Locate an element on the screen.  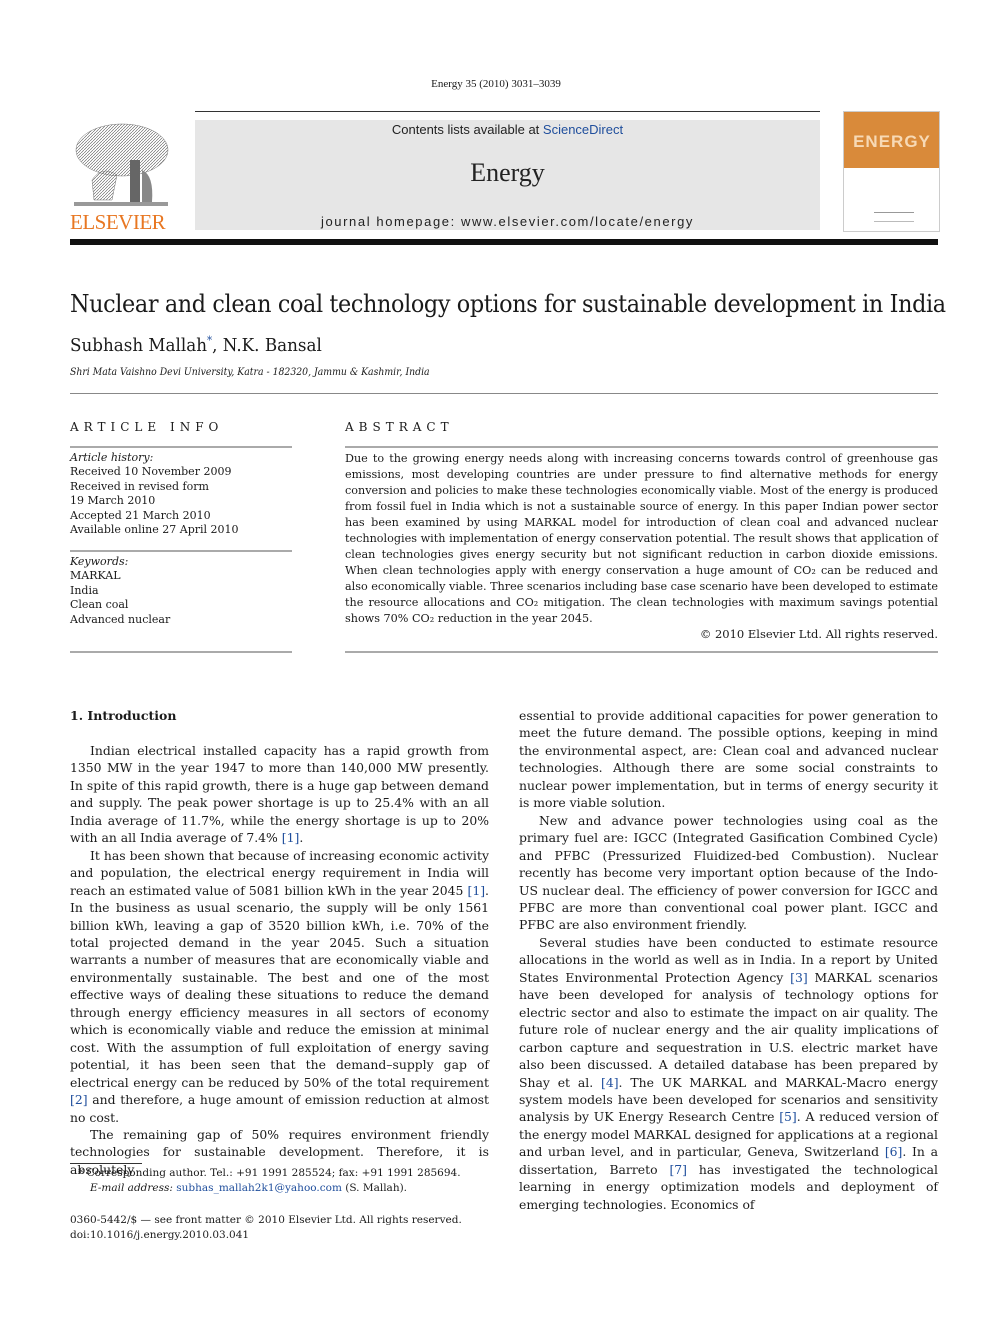
author-primary: Subhash Mallah is located at coordinates (138, 345).